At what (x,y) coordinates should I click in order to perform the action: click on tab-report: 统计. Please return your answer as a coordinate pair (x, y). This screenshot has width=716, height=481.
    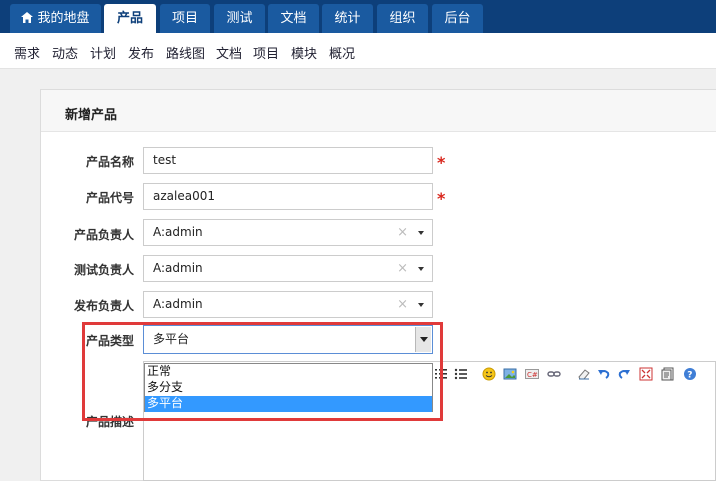
    Looking at the image, I should click on (347, 18).